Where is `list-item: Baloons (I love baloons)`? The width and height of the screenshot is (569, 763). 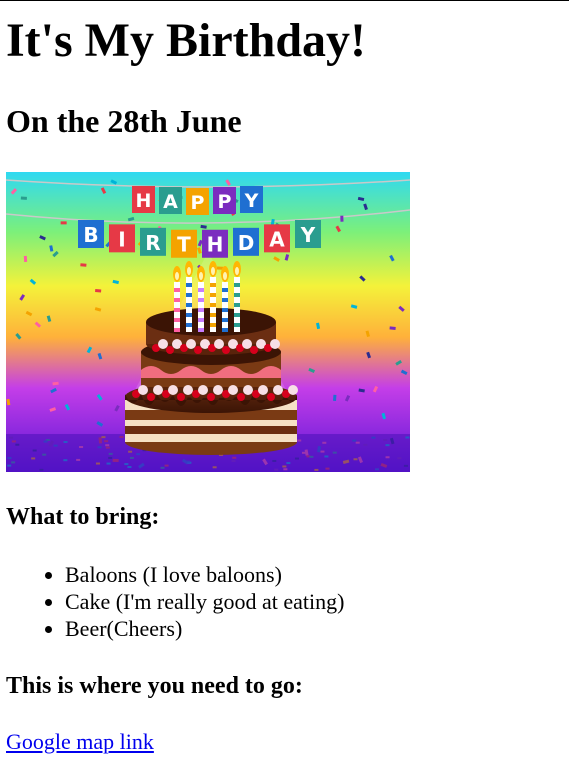 list-item: Baloons (I love baloons) is located at coordinates (204, 574).